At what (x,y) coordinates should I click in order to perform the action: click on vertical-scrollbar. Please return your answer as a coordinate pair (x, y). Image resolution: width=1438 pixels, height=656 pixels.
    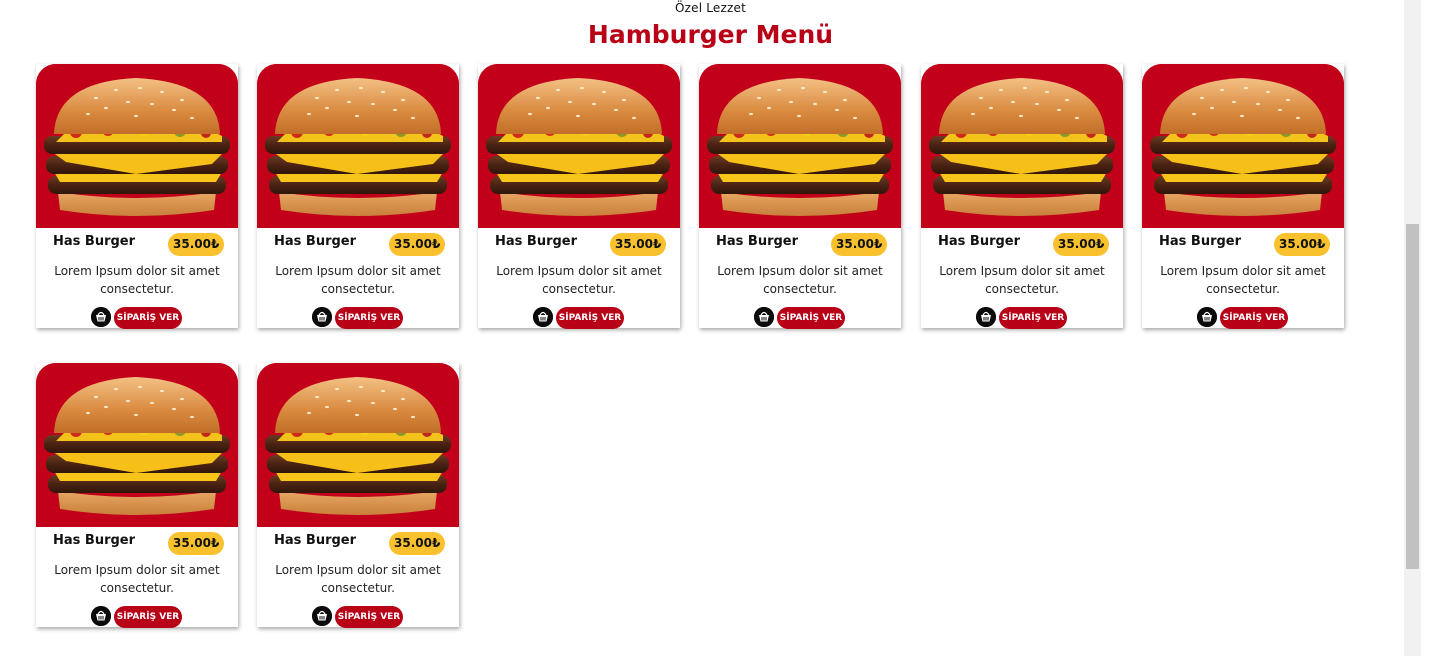
    Looking at the image, I should click on (1412, 328).